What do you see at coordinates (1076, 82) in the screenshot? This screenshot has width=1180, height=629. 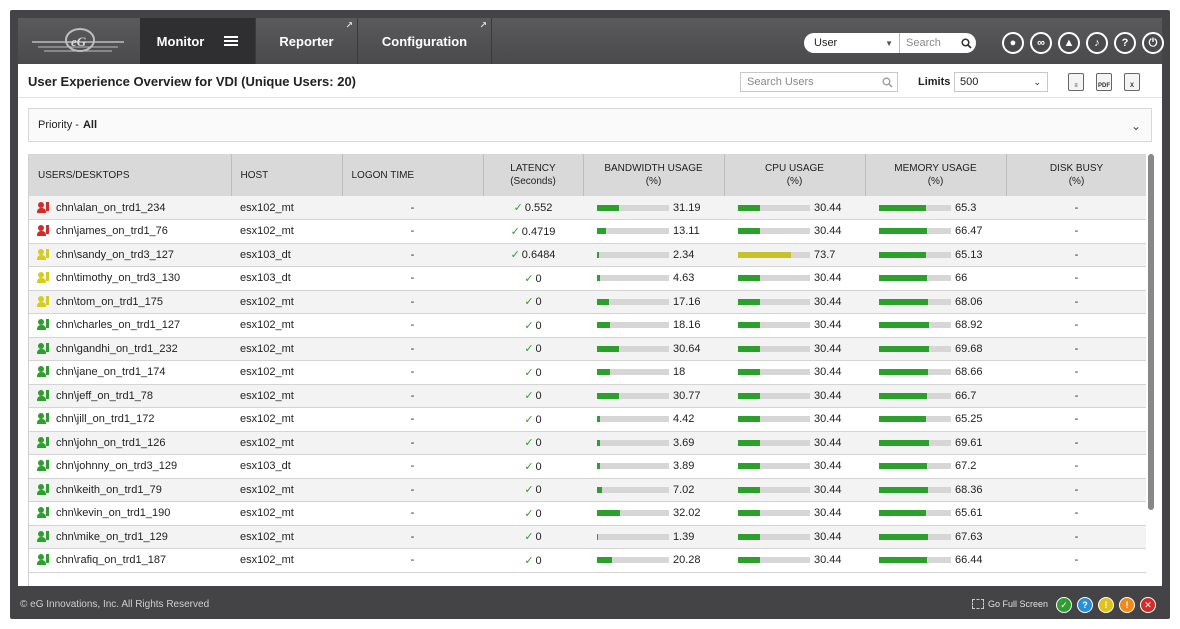 I see `report-icon: ≡` at bounding box center [1076, 82].